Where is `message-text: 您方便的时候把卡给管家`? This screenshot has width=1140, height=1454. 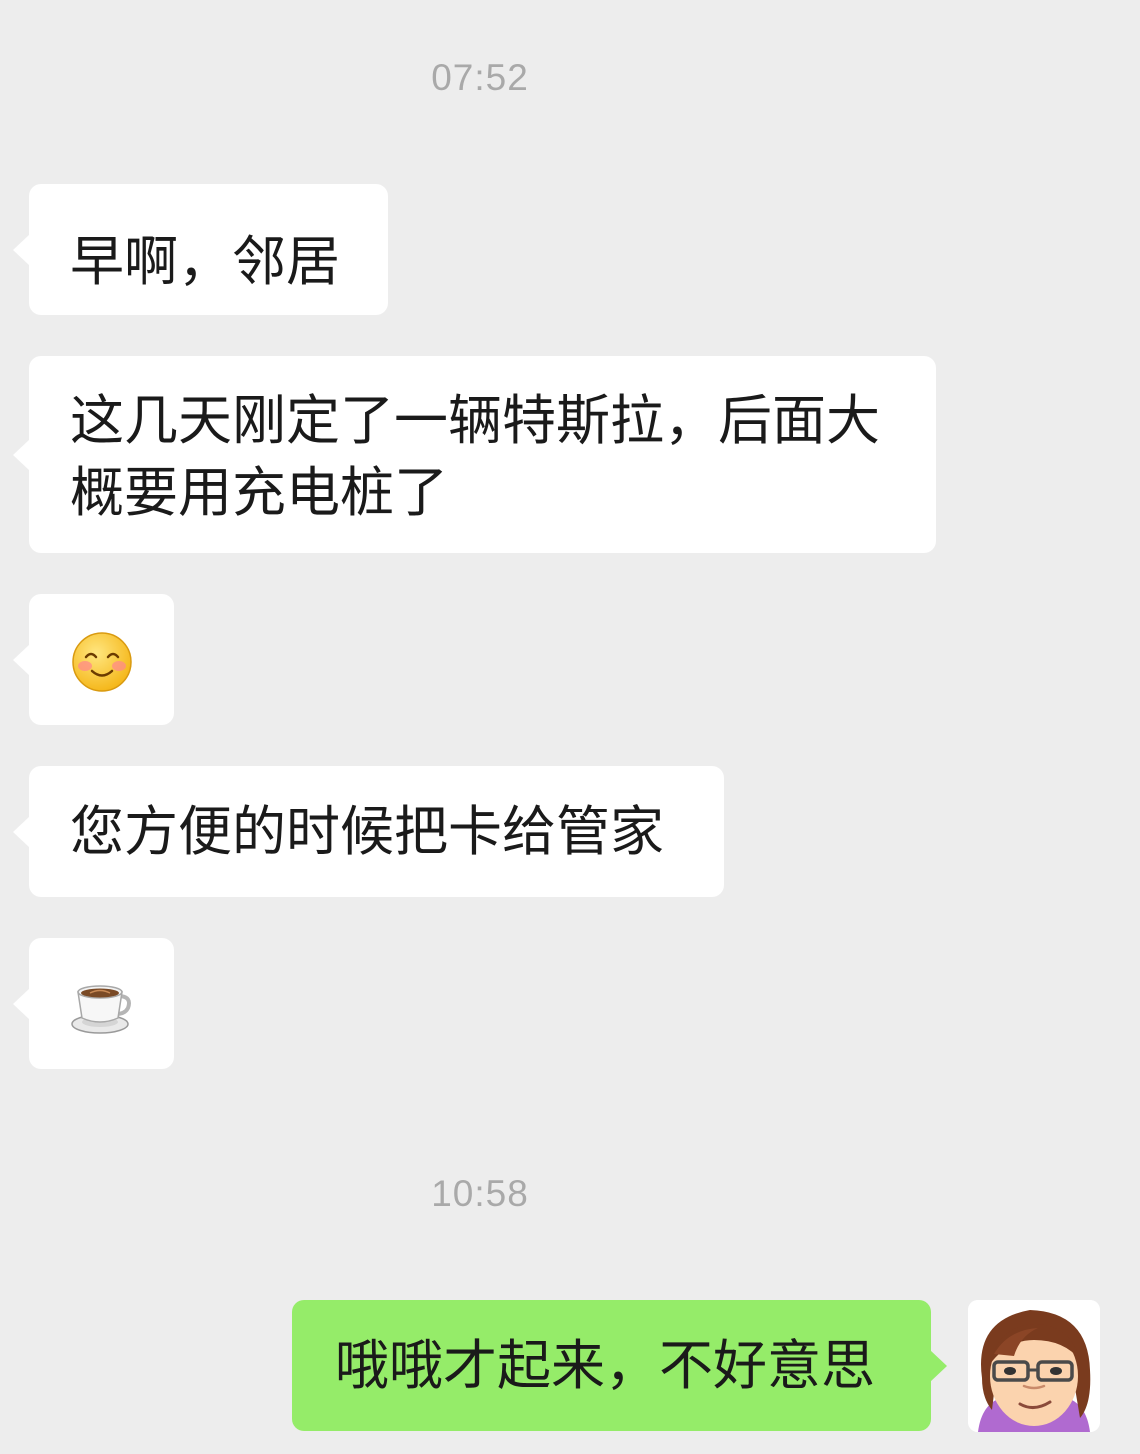
message-text: 您方便的时候把卡给管家 is located at coordinates (367, 831).